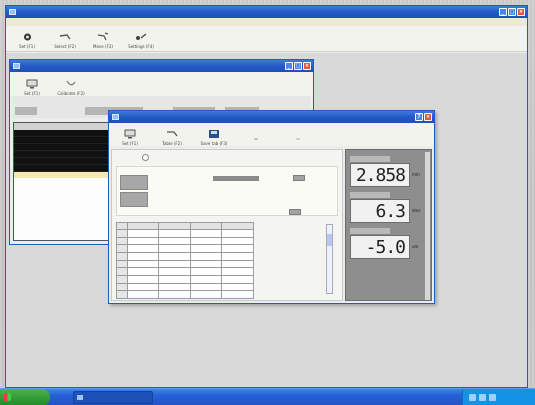 The width and height of the screenshot is (535, 405). What do you see at coordinates (266, 12) in the screenshot?
I see `main-window-titlebar: _ □ ×` at bounding box center [266, 12].